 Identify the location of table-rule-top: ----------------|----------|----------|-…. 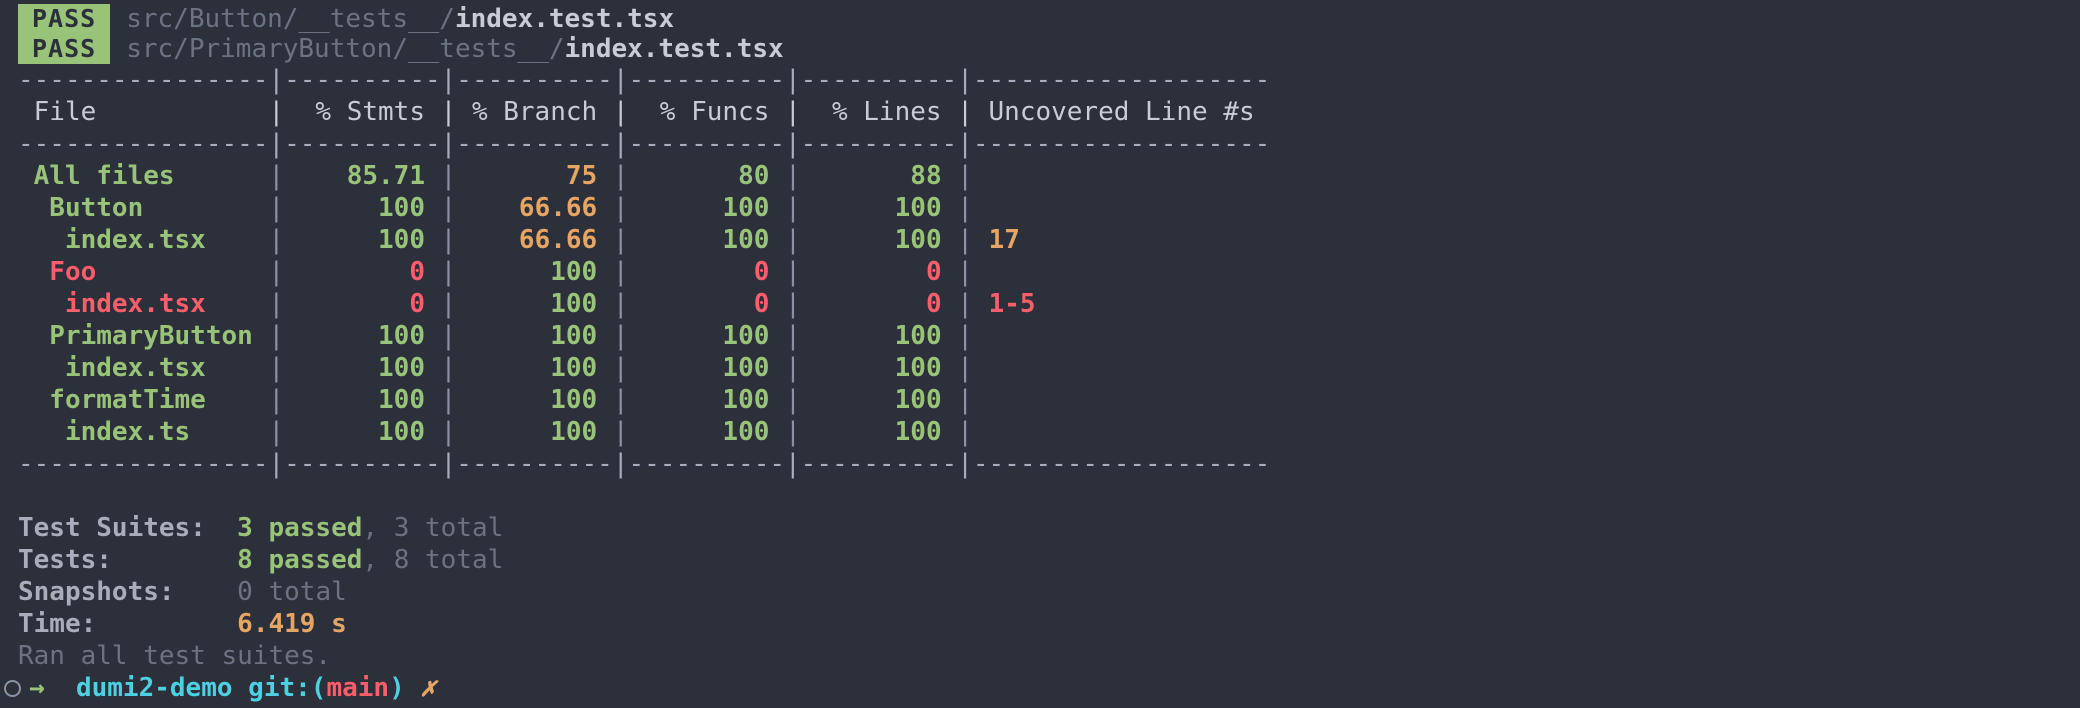
(644, 80).